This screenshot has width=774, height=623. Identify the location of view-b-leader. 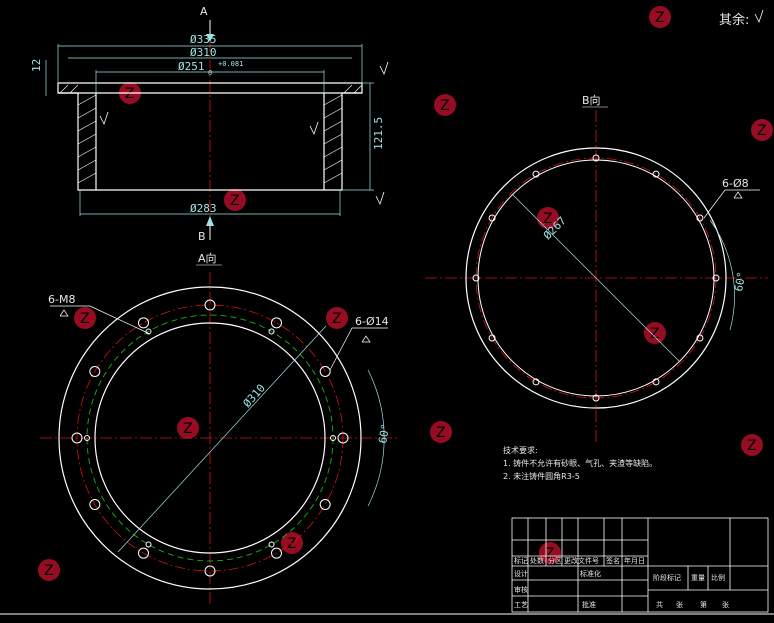
(731, 204).